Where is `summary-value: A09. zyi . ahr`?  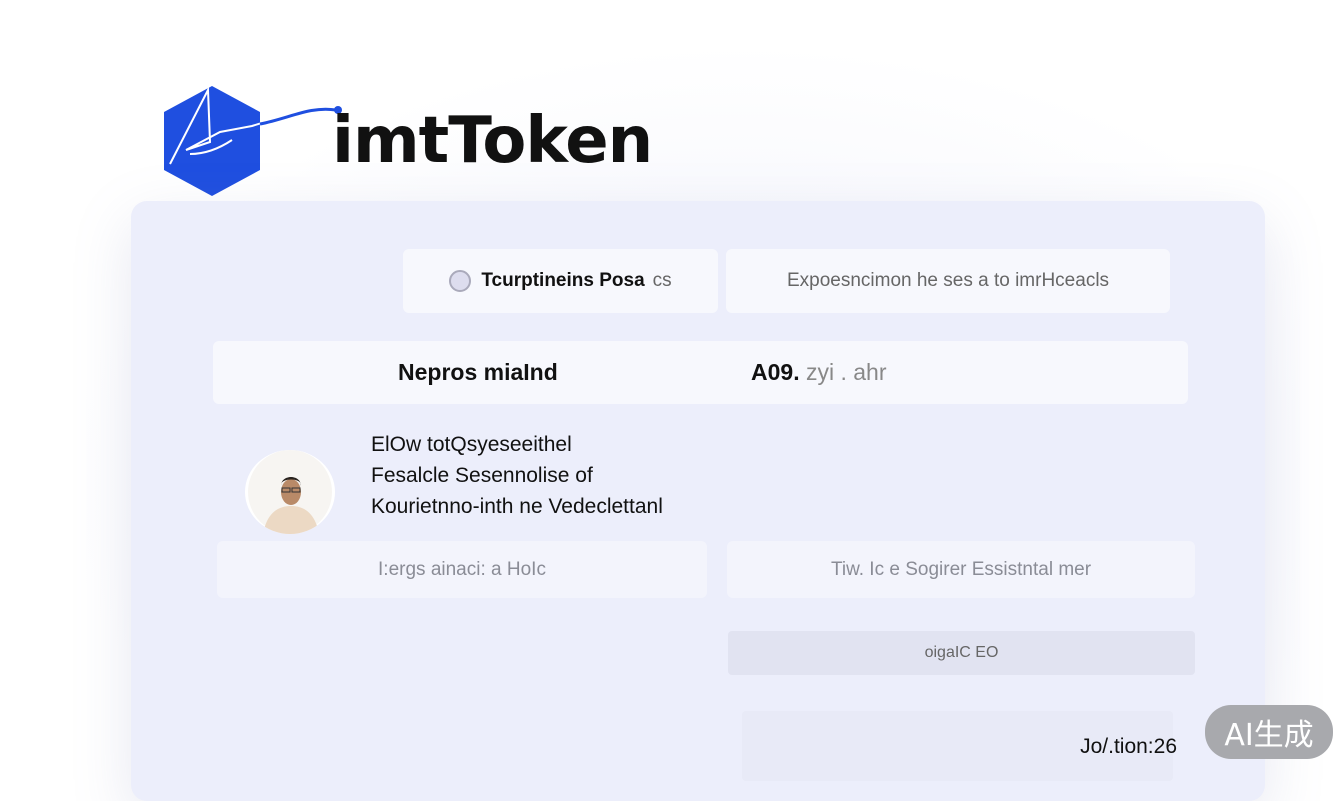 summary-value: A09. zyi . ahr is located at coordinates (819, 372).